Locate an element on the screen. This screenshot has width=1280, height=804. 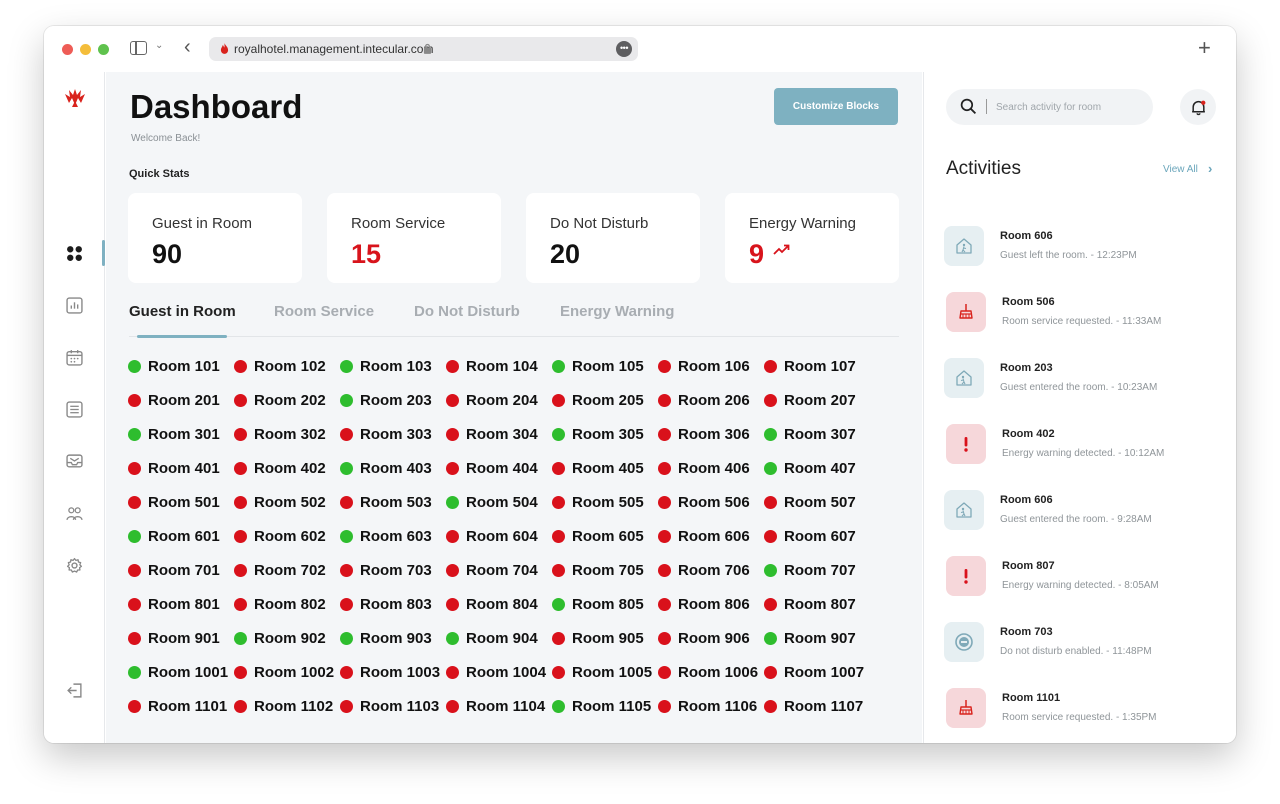
room-item: Room 1004 is located at coordinates (496, 672).